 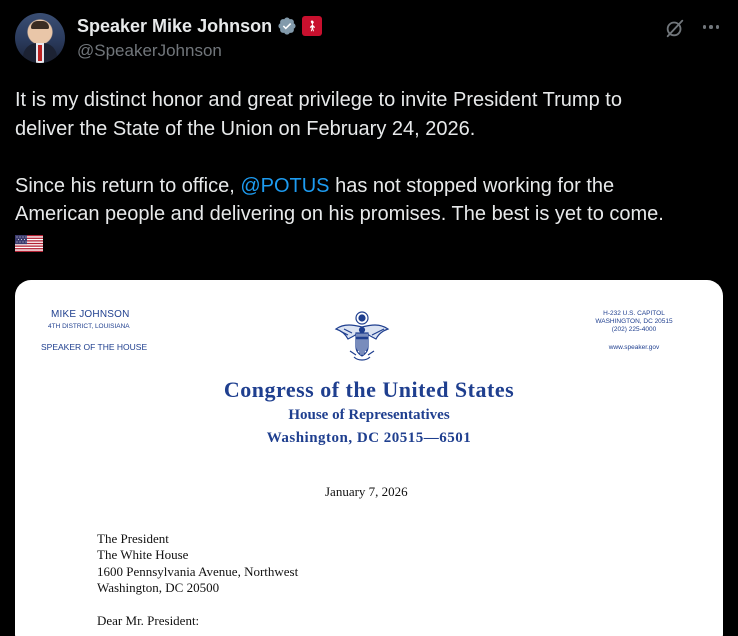 I want to click on letterhead-address-1: H-232 U.S. CAPITOL, so click(x=634, y=313).